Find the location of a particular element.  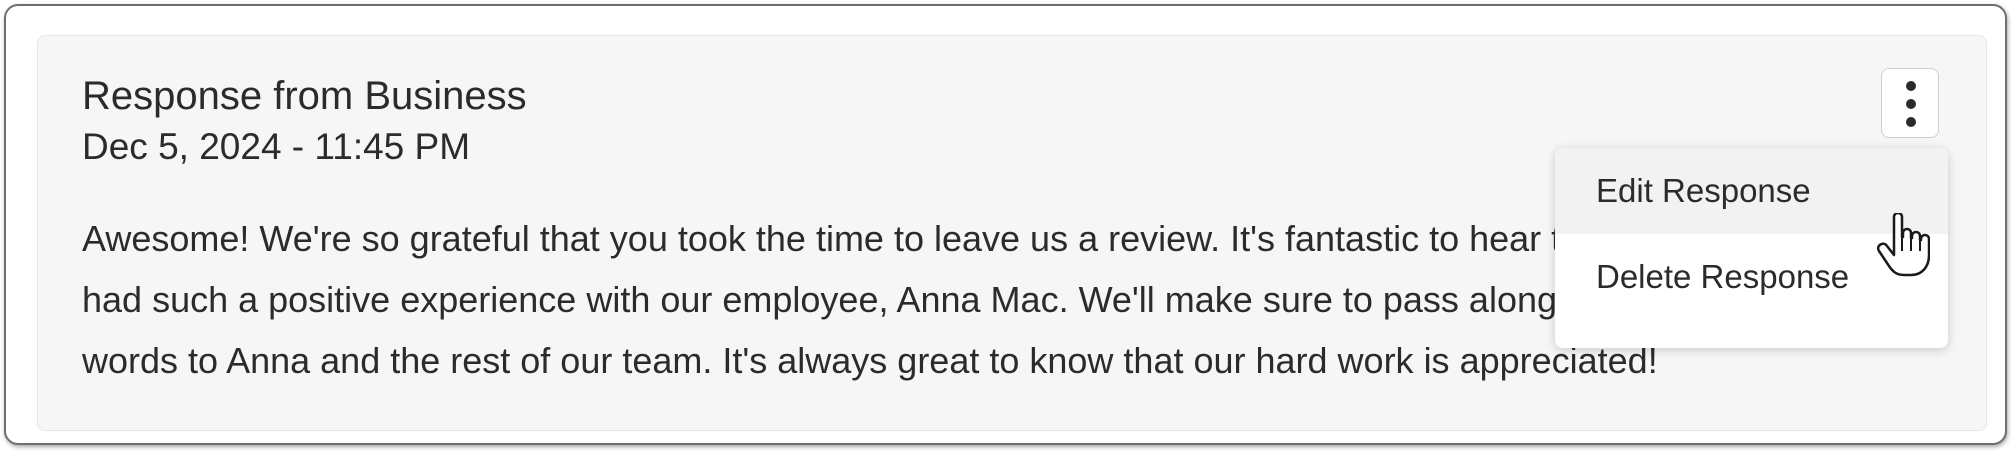

response-timestamp: Dec 5, 2024 - 11:45 PM is located at coordinates (276, 146).